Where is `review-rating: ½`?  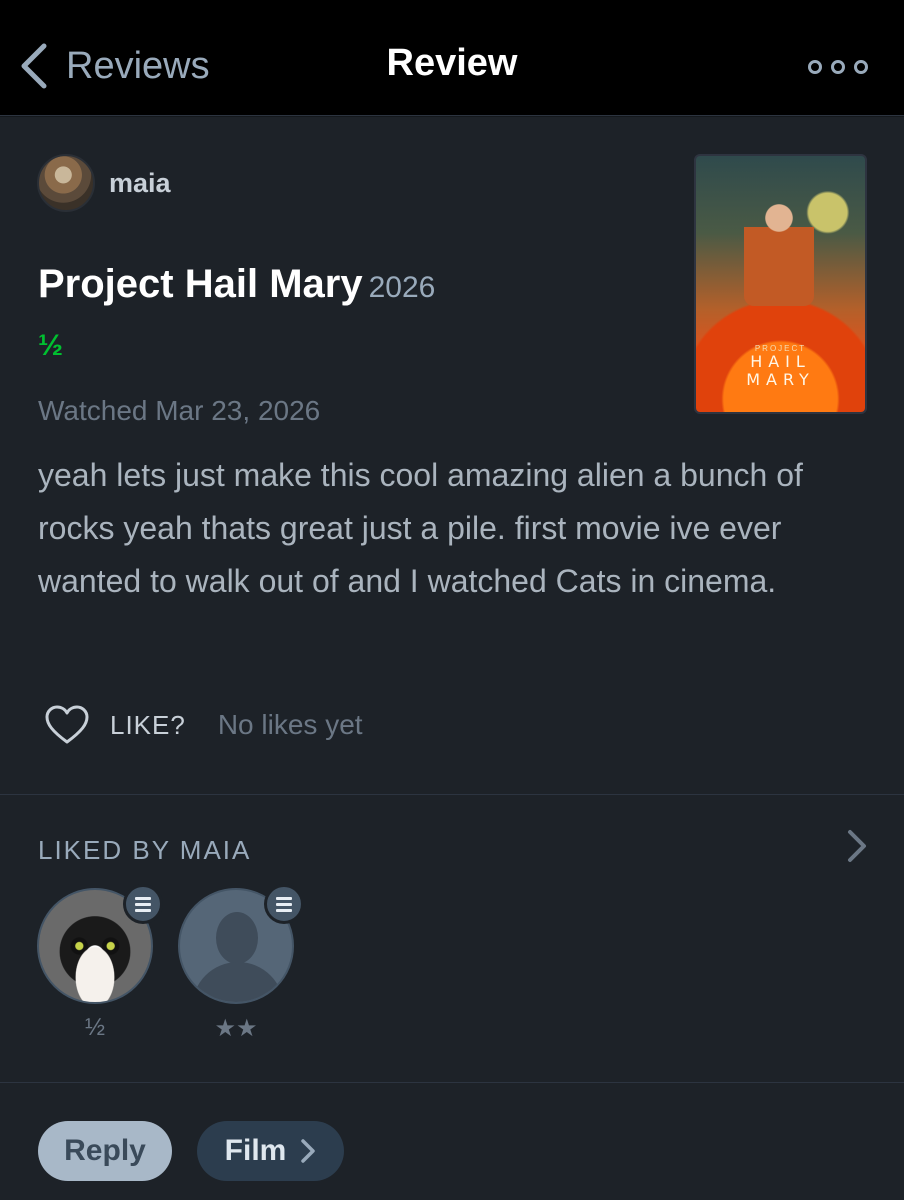 review-rating: ½ is located at coordinates (51, 345).